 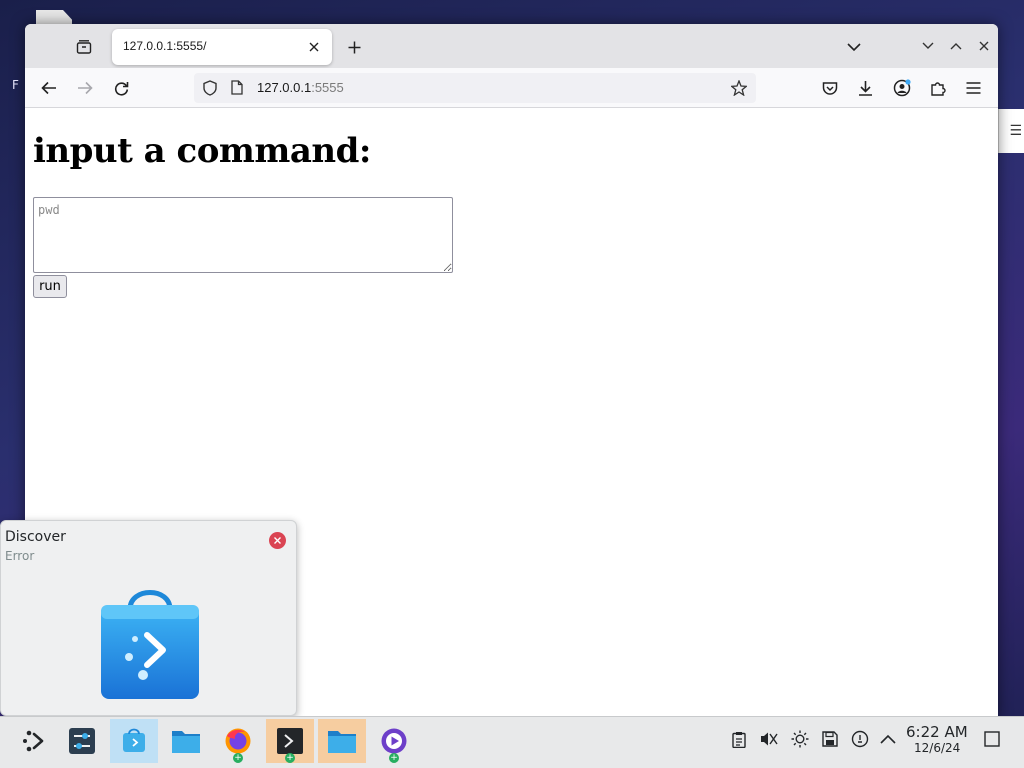 I want to click on account-icon, so click(x=902, y=88).